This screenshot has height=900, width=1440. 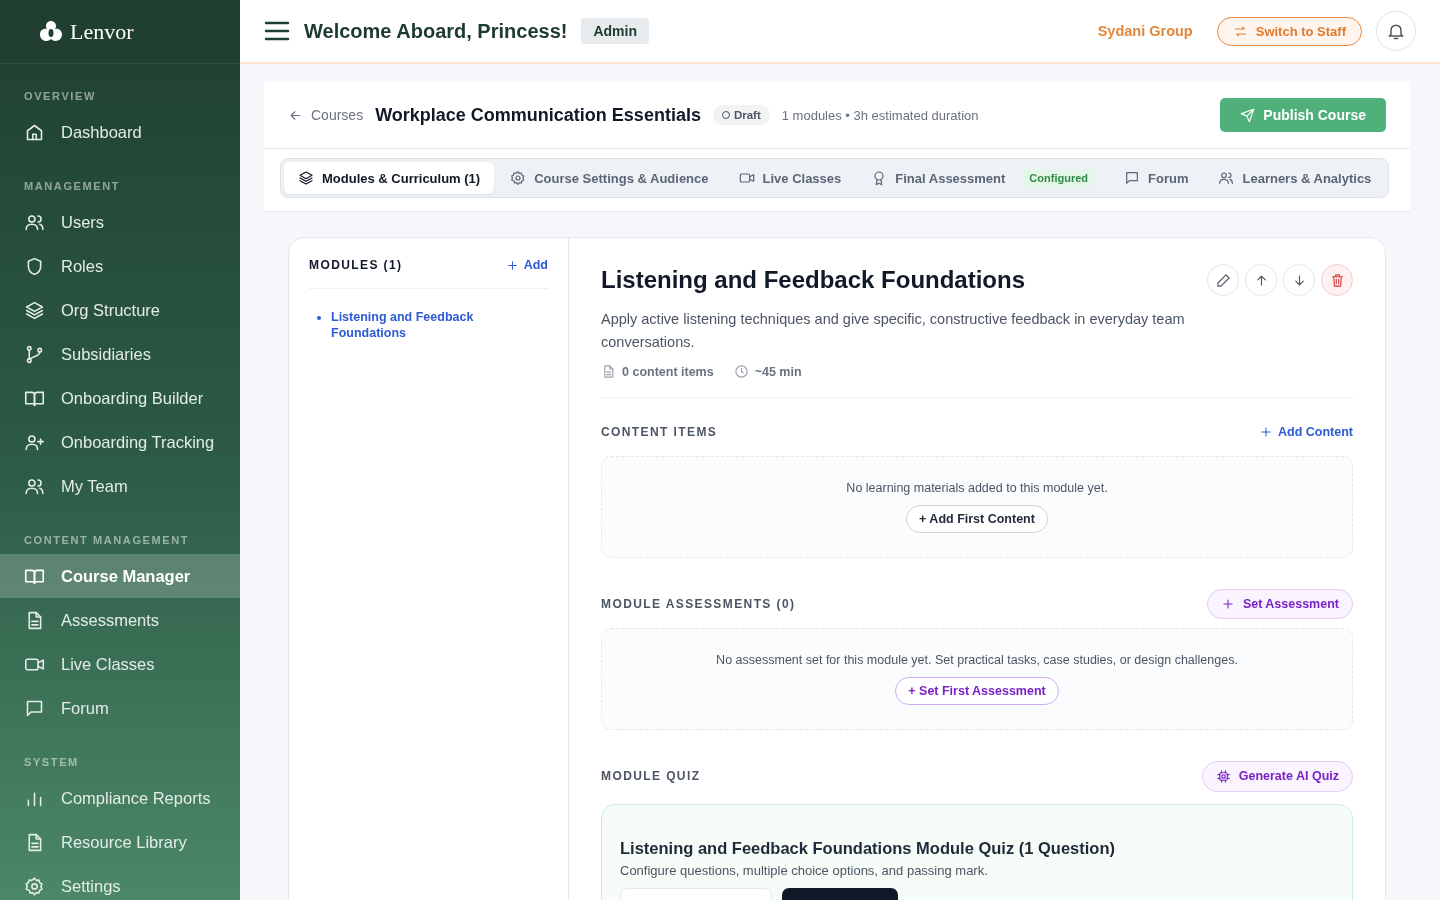 What do you see at coordinates (411, 325) in the screenshot?
I see `module-link: Listening and Feedback Foundations` at bounding box center [411, 325].